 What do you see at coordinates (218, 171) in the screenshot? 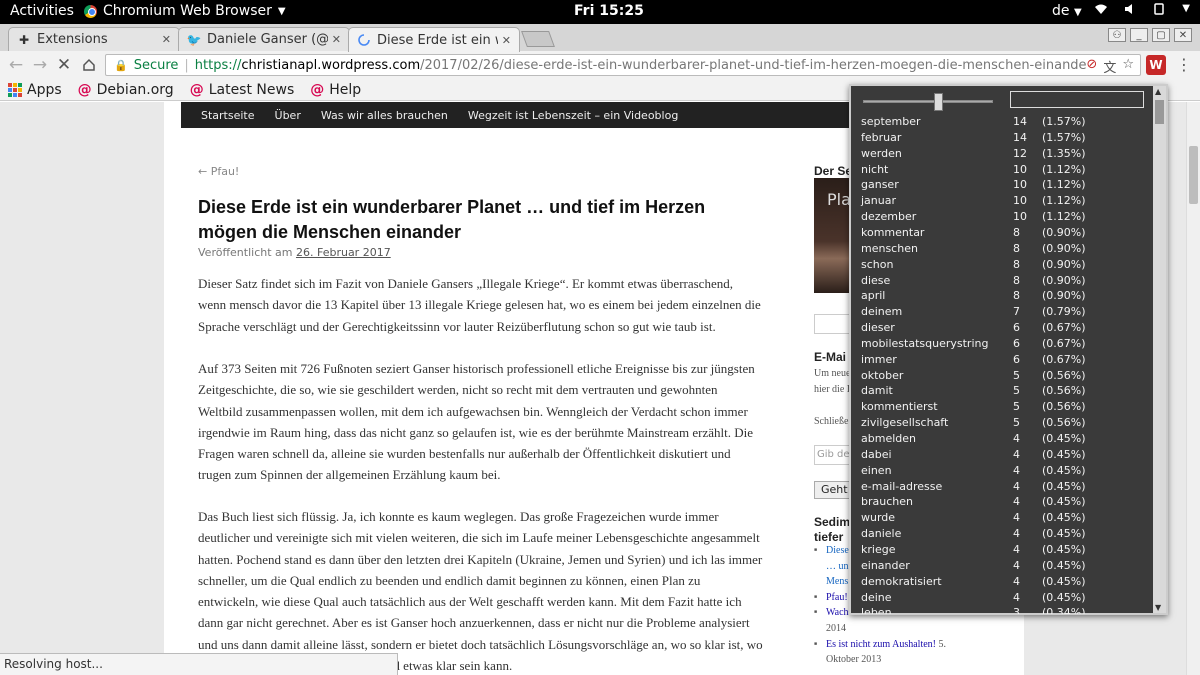
I see `previous-post-link: ← Pfau!` at bounding box center [218, 171].